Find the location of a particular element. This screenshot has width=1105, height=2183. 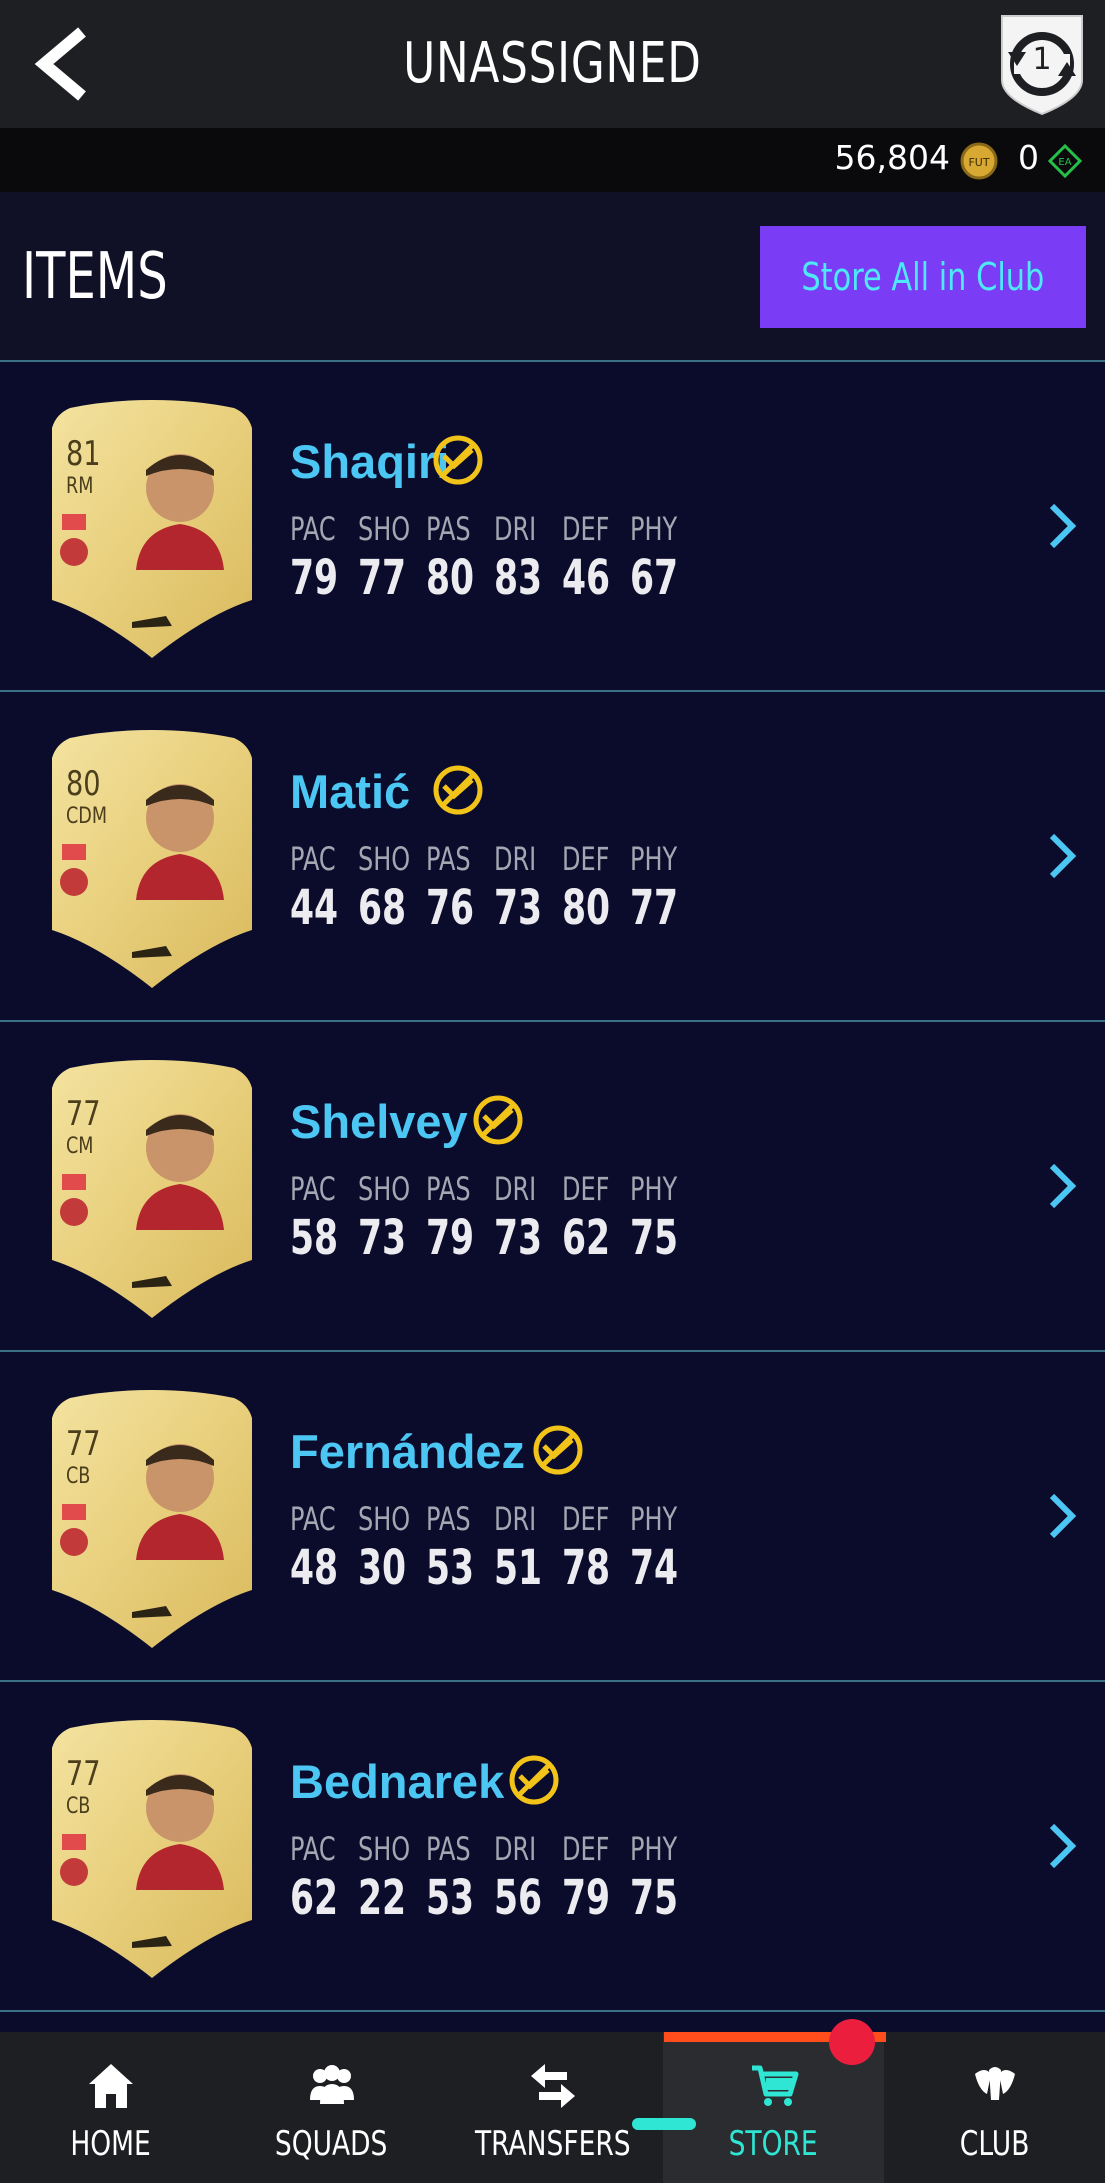

transfers-icon is located at coordinates (553, 2086).